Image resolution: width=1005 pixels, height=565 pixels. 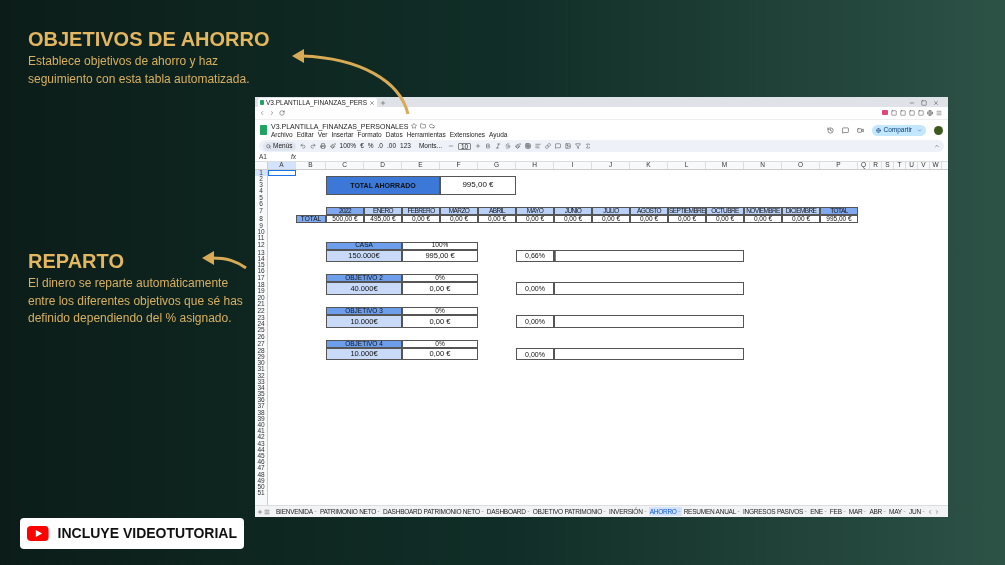 I want to click on collapse-icon, so click(x=937, y=146).